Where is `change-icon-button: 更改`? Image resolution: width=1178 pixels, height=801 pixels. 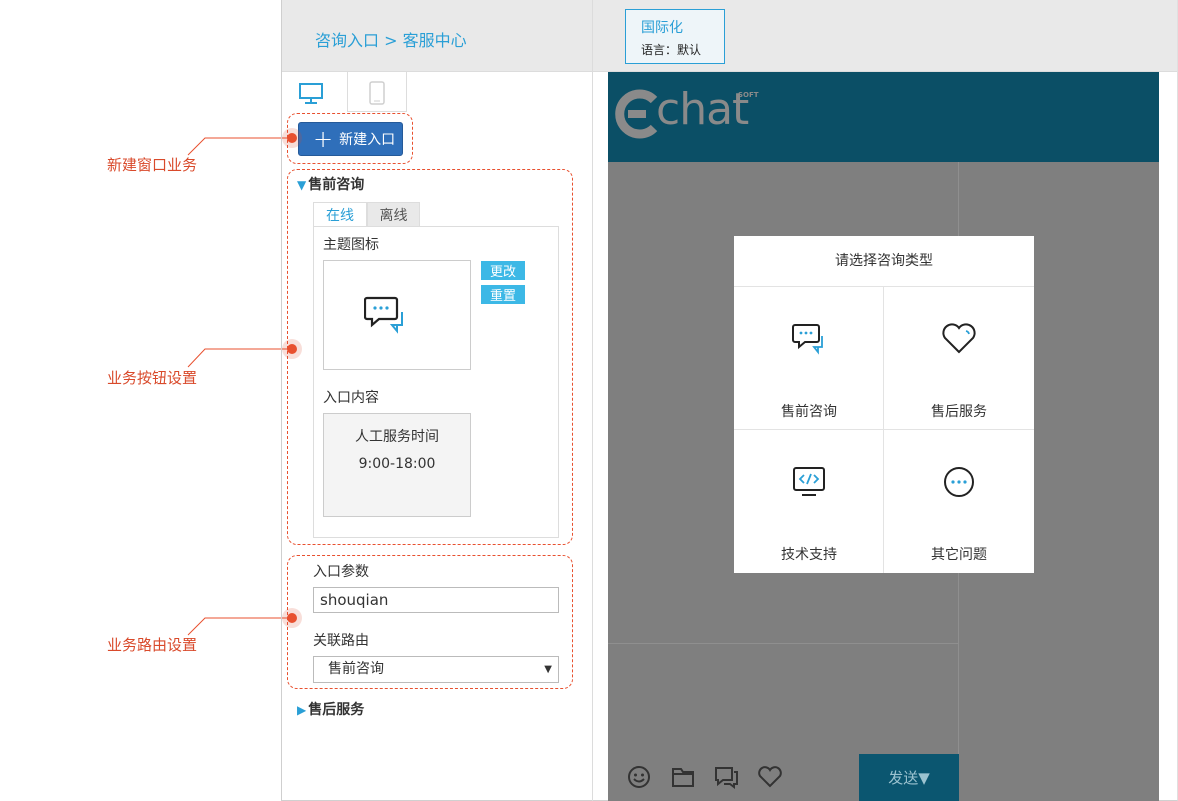
change-icon-button: 更改 is located at coordinates (503, 270).